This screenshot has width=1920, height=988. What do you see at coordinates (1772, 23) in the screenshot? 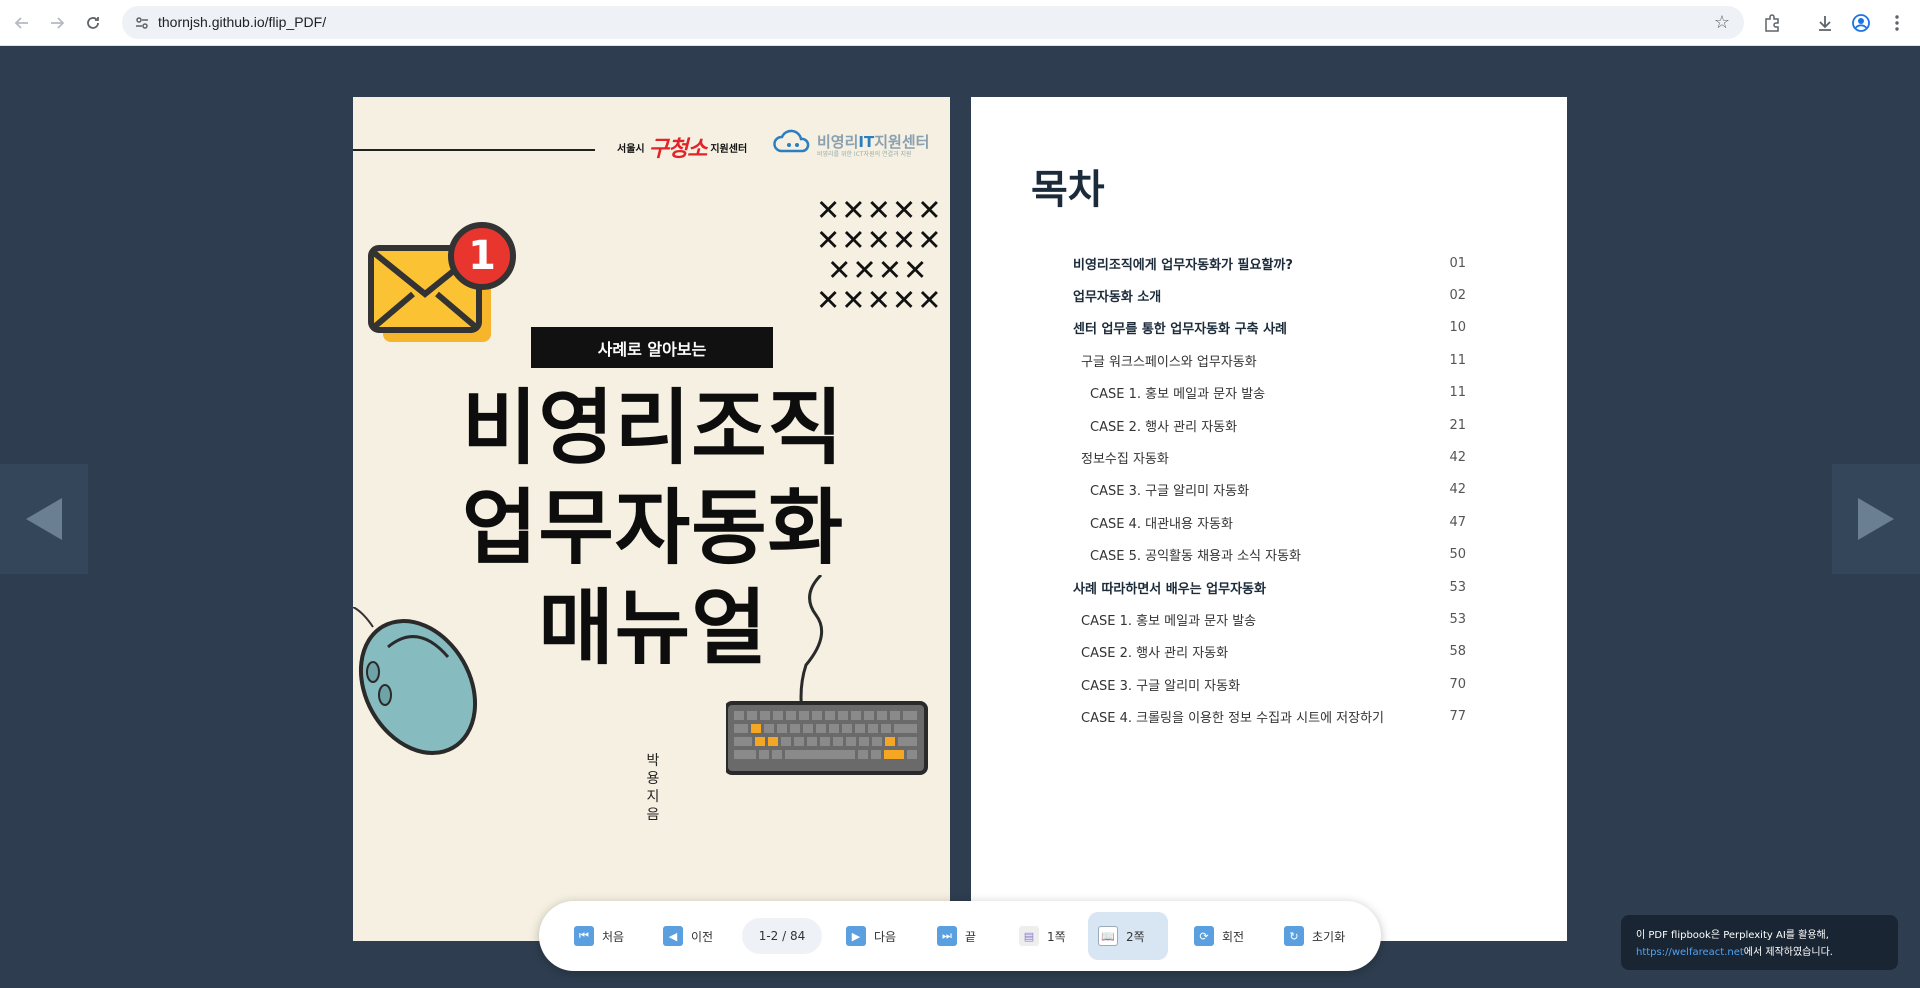
I see `extensions-icon` at bounding box center [1772, 23].